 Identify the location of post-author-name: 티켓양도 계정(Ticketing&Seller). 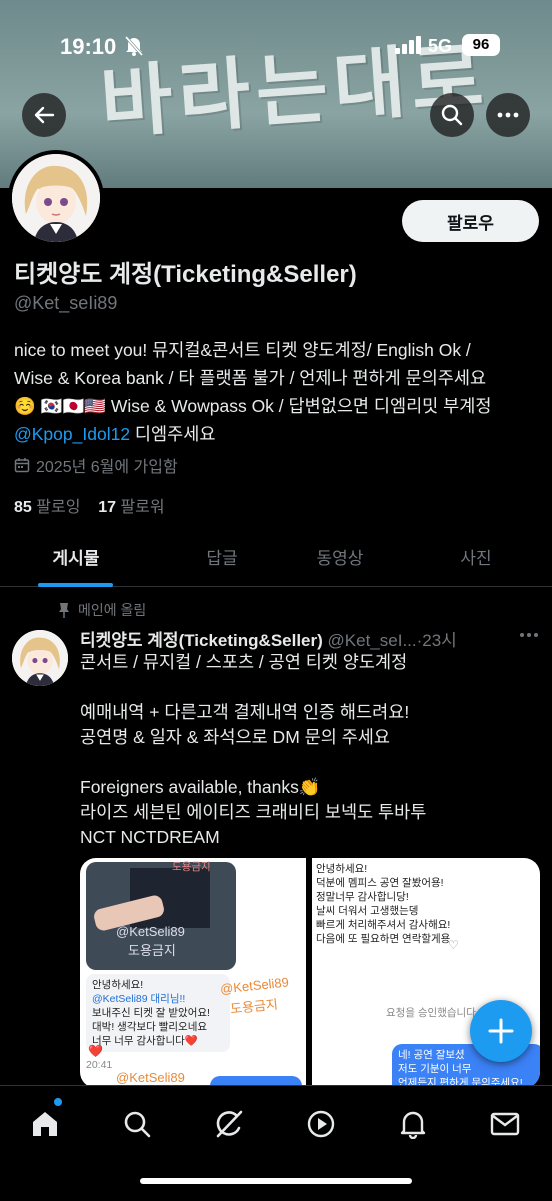
(201, 640).